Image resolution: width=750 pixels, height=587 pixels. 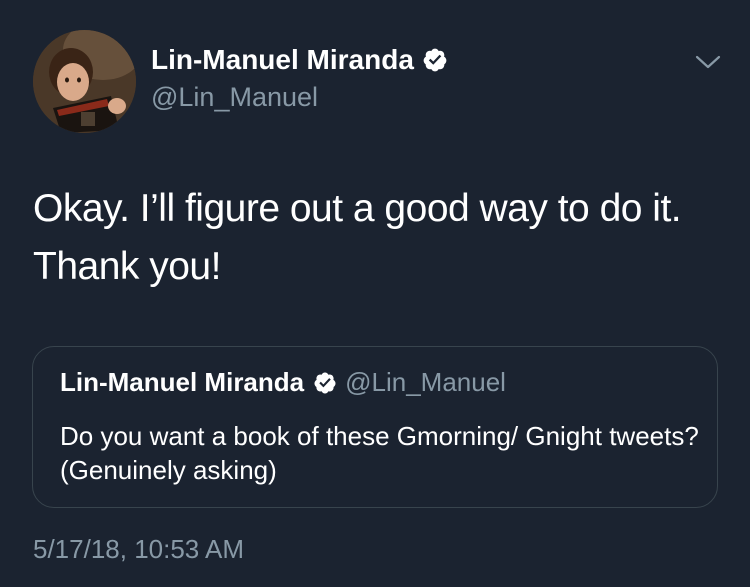 I want to click on quoted-author-name: Lin-Manuel Miranda, so click(x=182, y=382).